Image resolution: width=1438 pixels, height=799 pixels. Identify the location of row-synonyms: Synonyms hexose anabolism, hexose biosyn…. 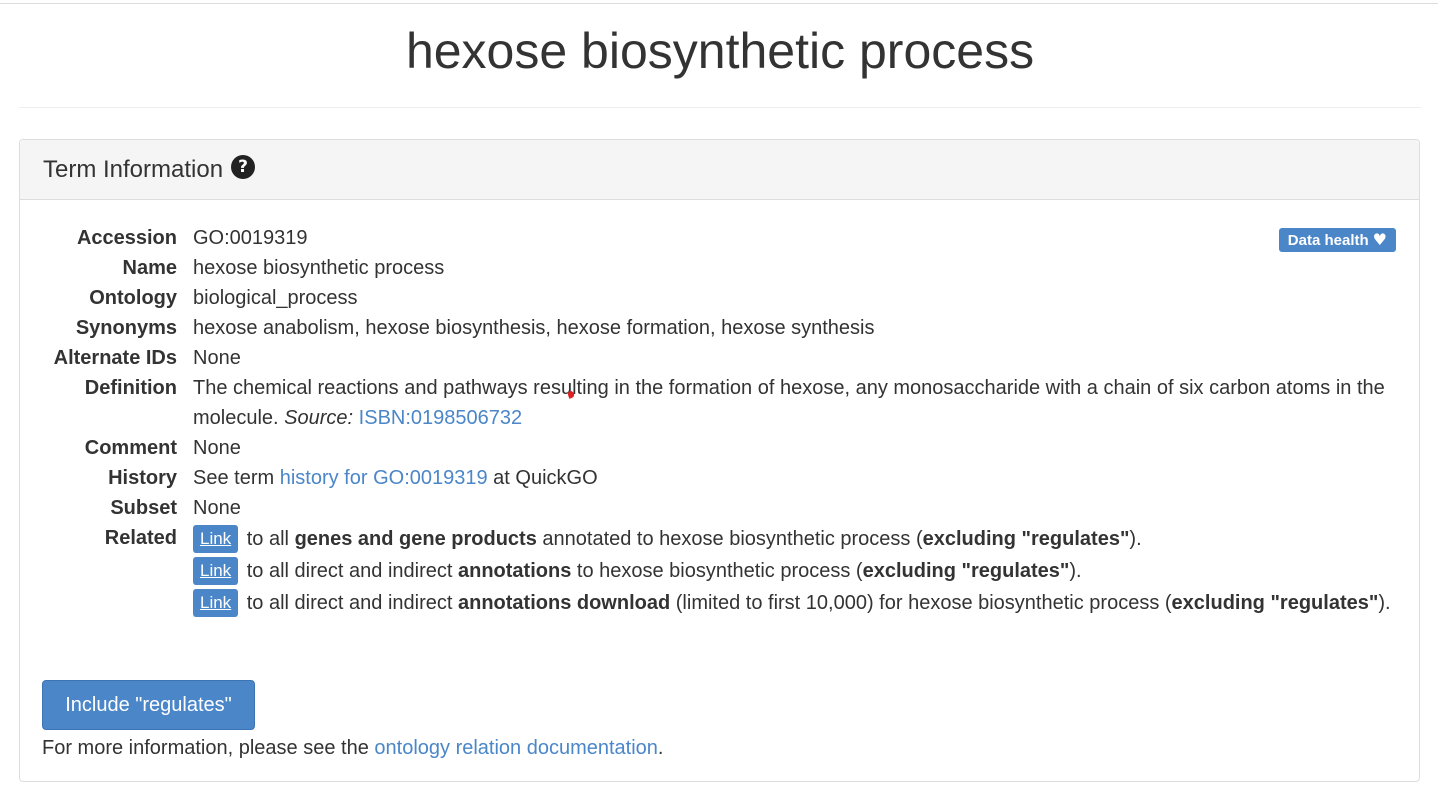
(710, 328).